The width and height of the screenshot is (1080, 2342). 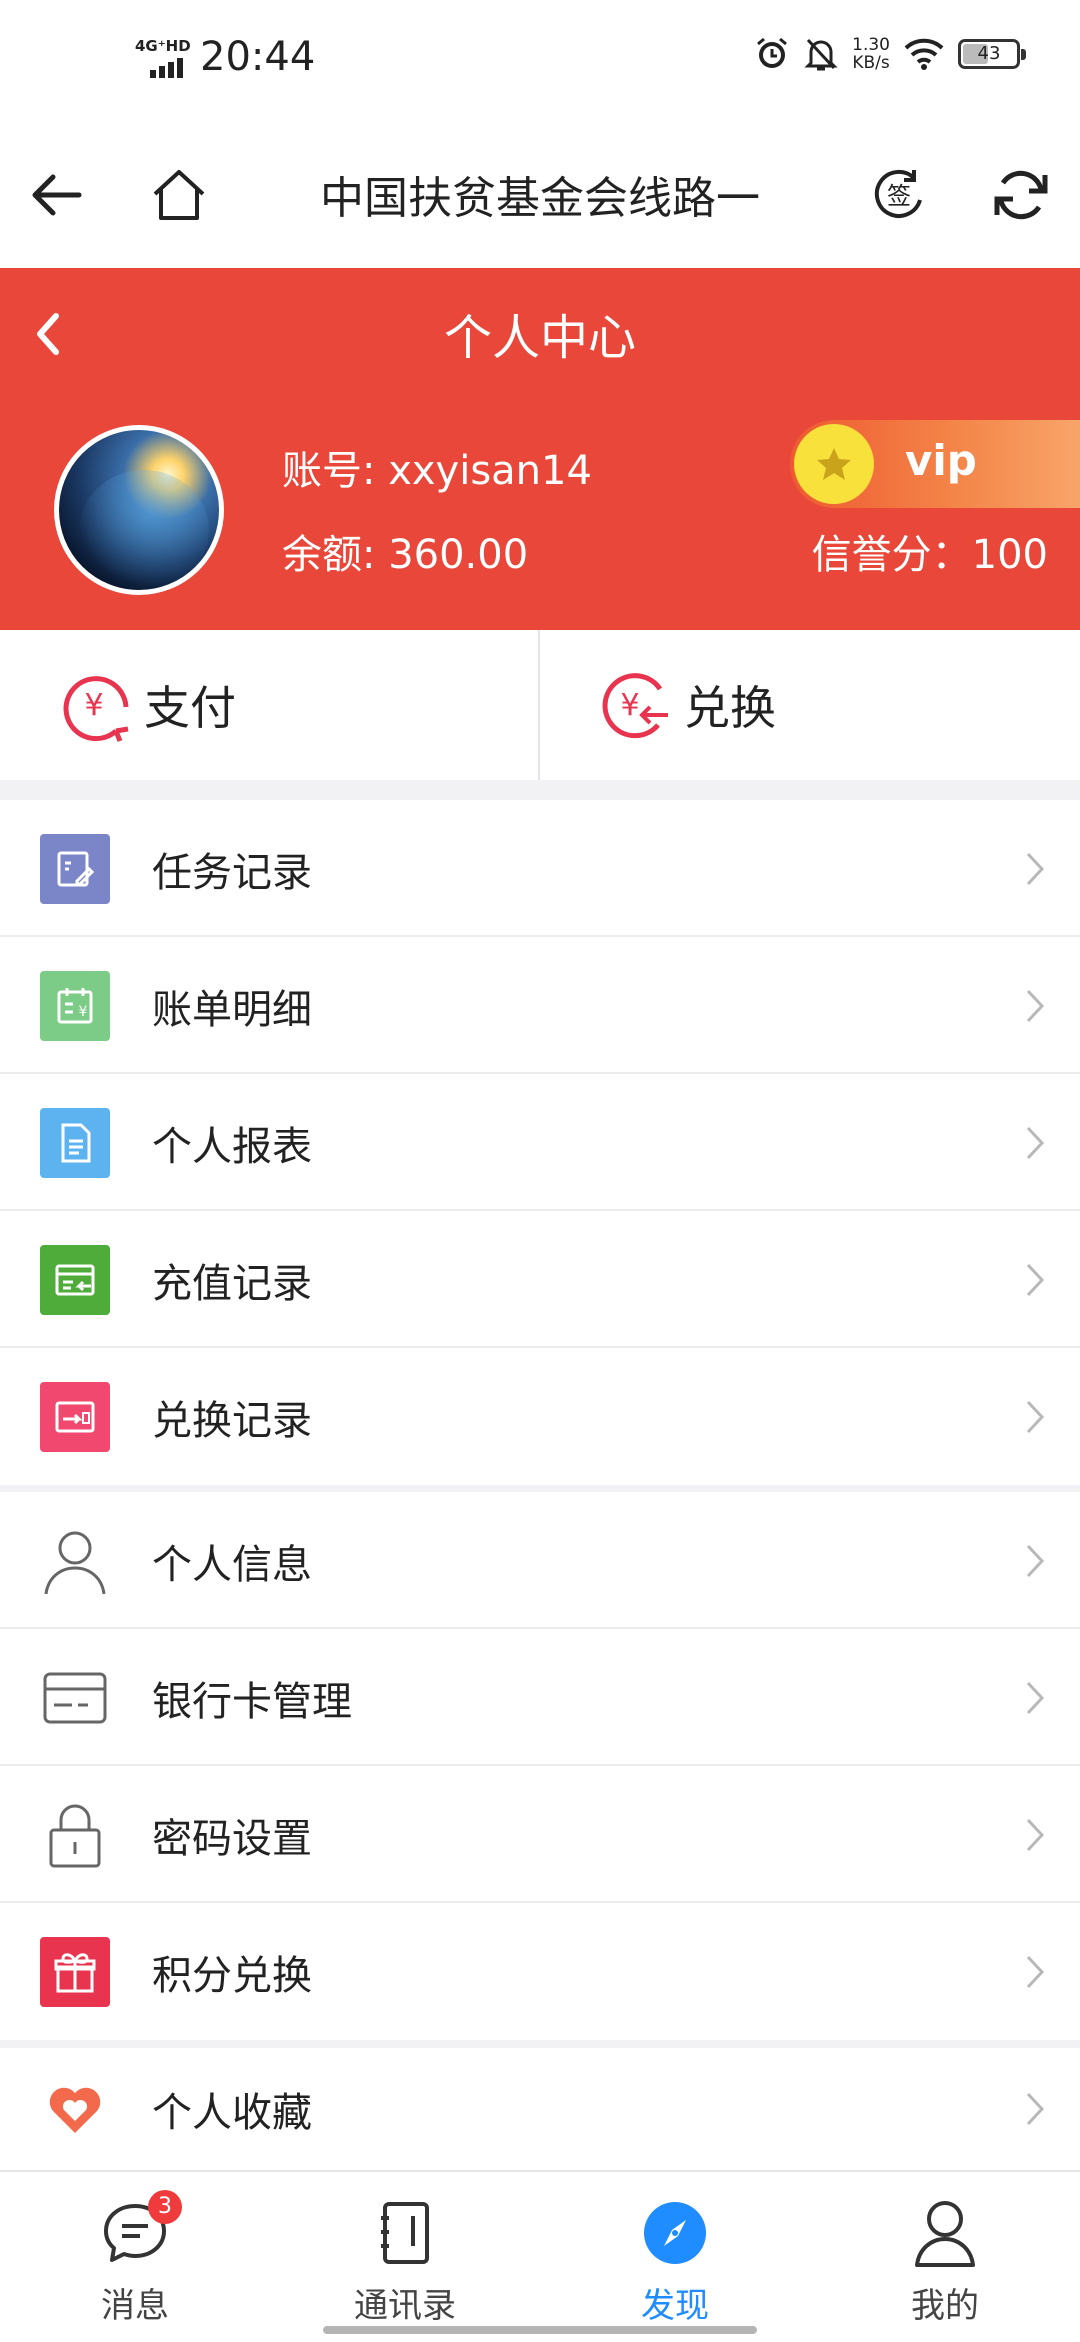 I want to click on menu-item-personal-info: 个人信息, so click(x=540, y=1560).